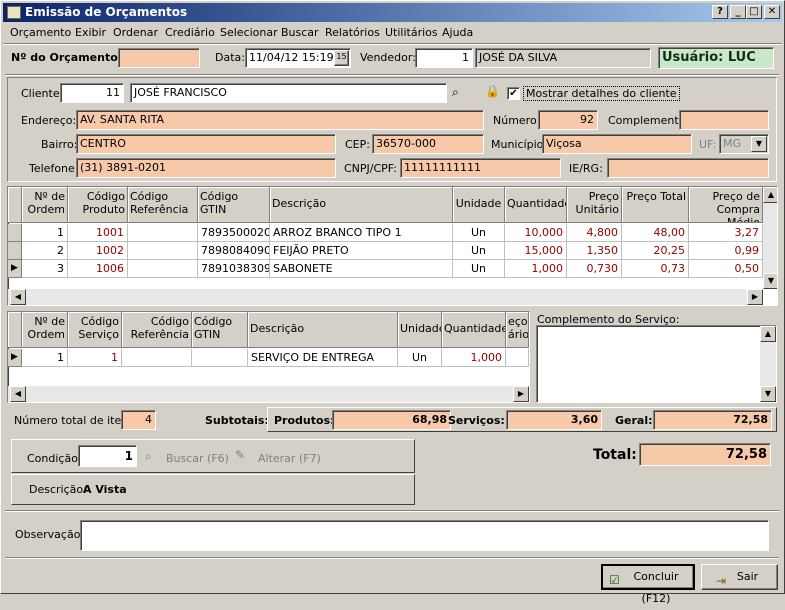 This screenshot has width=785, height=610. Describe the element at coordinates (444, 58) in the screenshot. I see `vendedor-code-field: 1` at that location.